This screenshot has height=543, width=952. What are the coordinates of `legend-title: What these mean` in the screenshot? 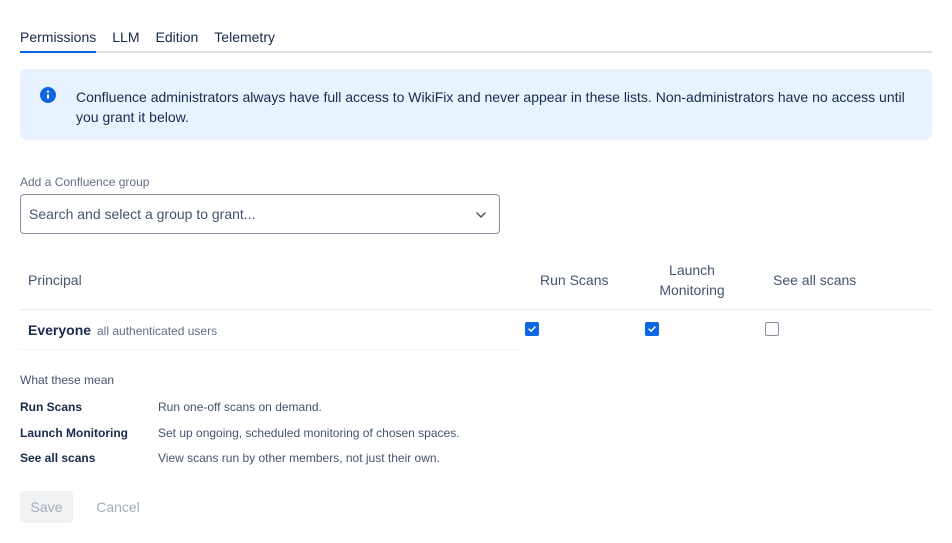 It's located at (67, 380).